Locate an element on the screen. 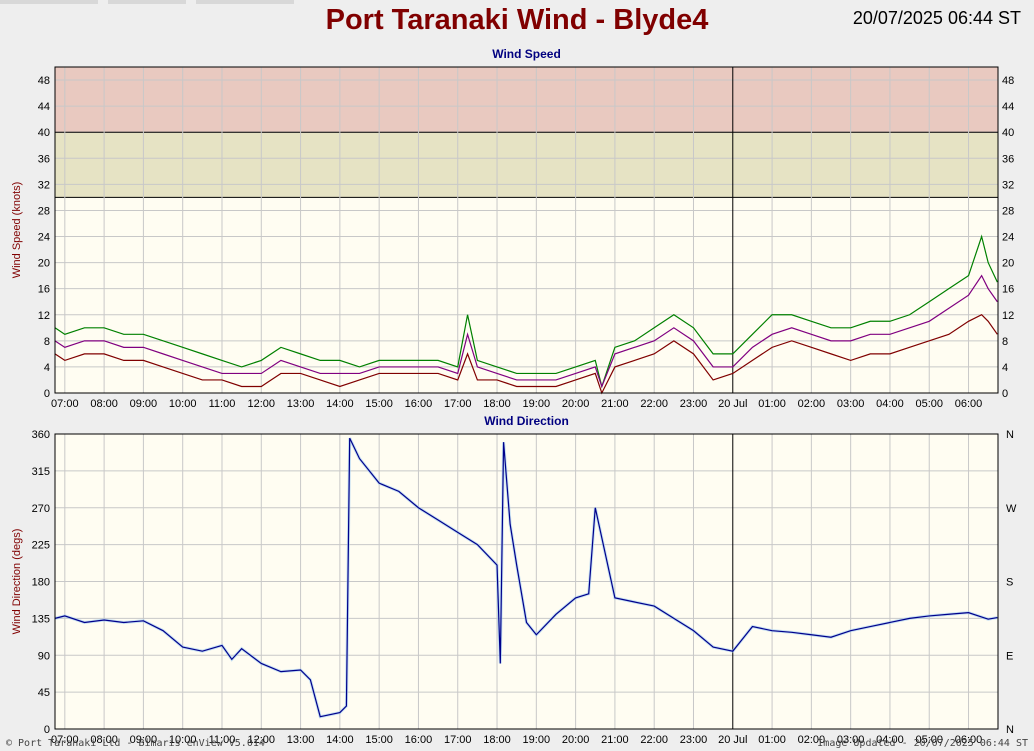 The height and width of the screenshot is (751, 1034). y-tick-label: 225 is located at coordinates (41, 546).